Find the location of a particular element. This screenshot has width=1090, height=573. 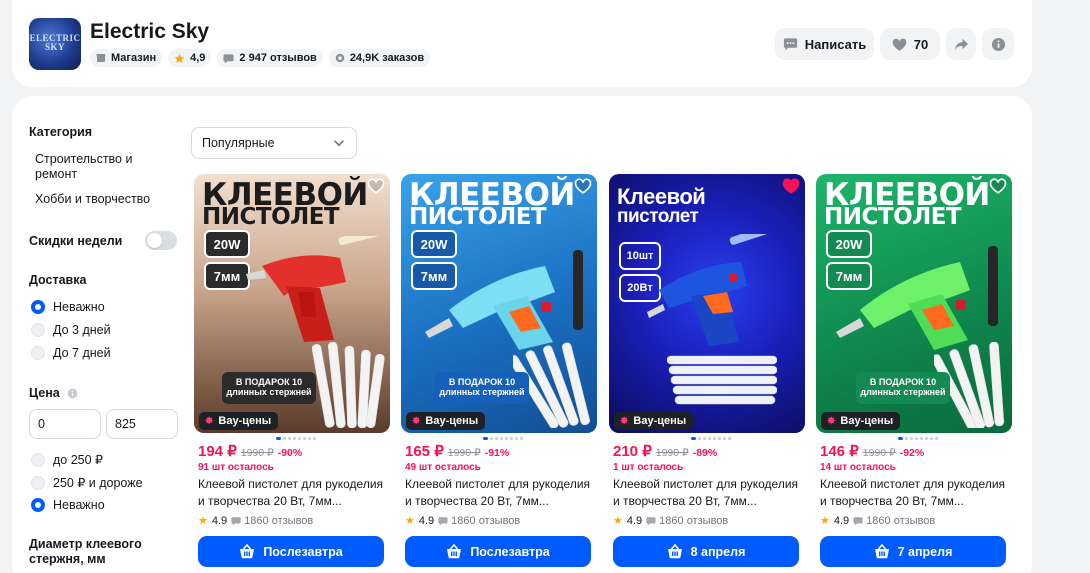

price-row: 194 ₽ 1990 ₽ -90% is located at coordinates (250, 451).